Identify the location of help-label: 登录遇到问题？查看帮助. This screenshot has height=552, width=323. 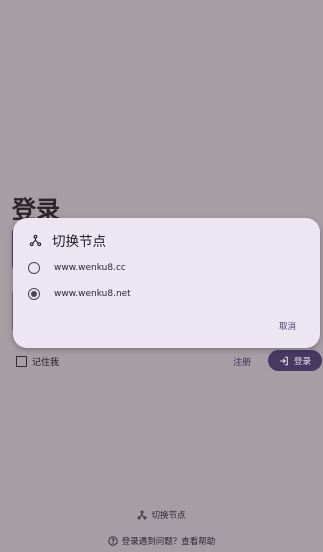
(168, 542).